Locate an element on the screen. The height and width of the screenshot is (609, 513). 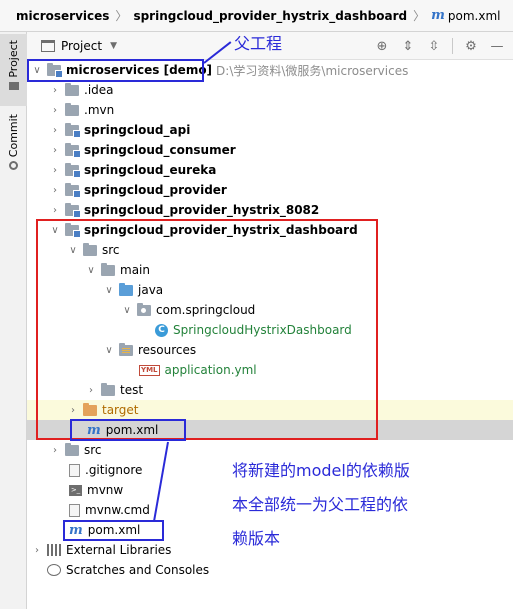
maven-icon: m is located at coordinates (438, 15).